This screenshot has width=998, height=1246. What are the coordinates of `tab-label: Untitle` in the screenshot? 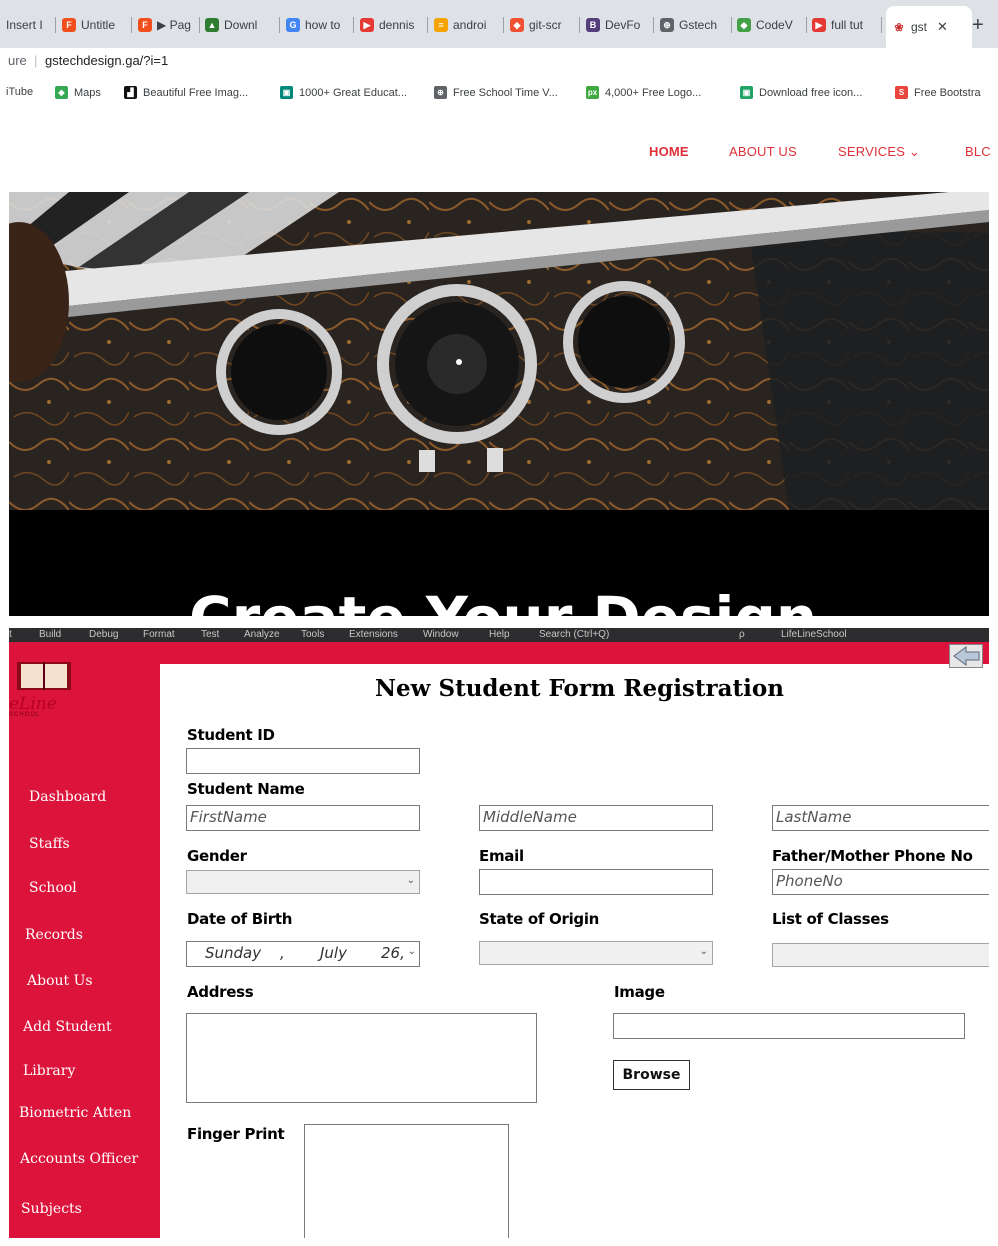 It's located at (98, 25).